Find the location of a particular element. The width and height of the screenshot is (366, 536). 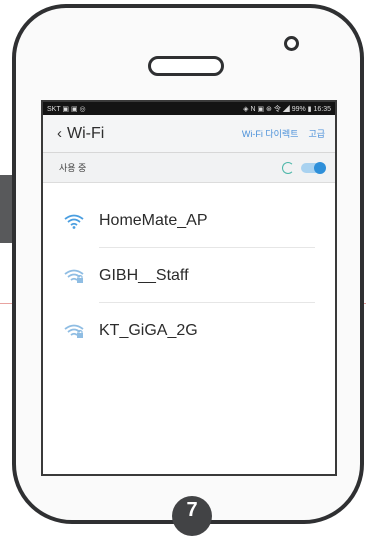

step-badge: 7 is located at coordinates (192, 516).